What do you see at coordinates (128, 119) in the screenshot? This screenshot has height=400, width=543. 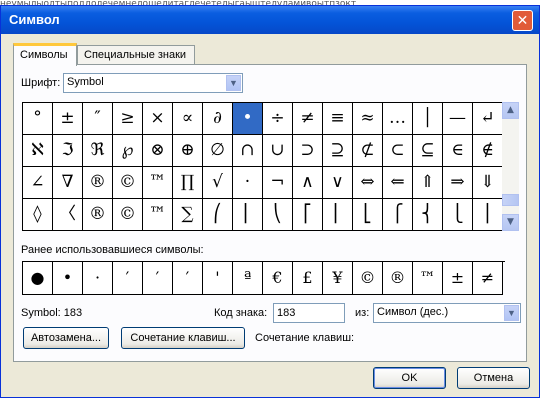 I see `symbol-cell: ≥` at bounding box center [128, 119].